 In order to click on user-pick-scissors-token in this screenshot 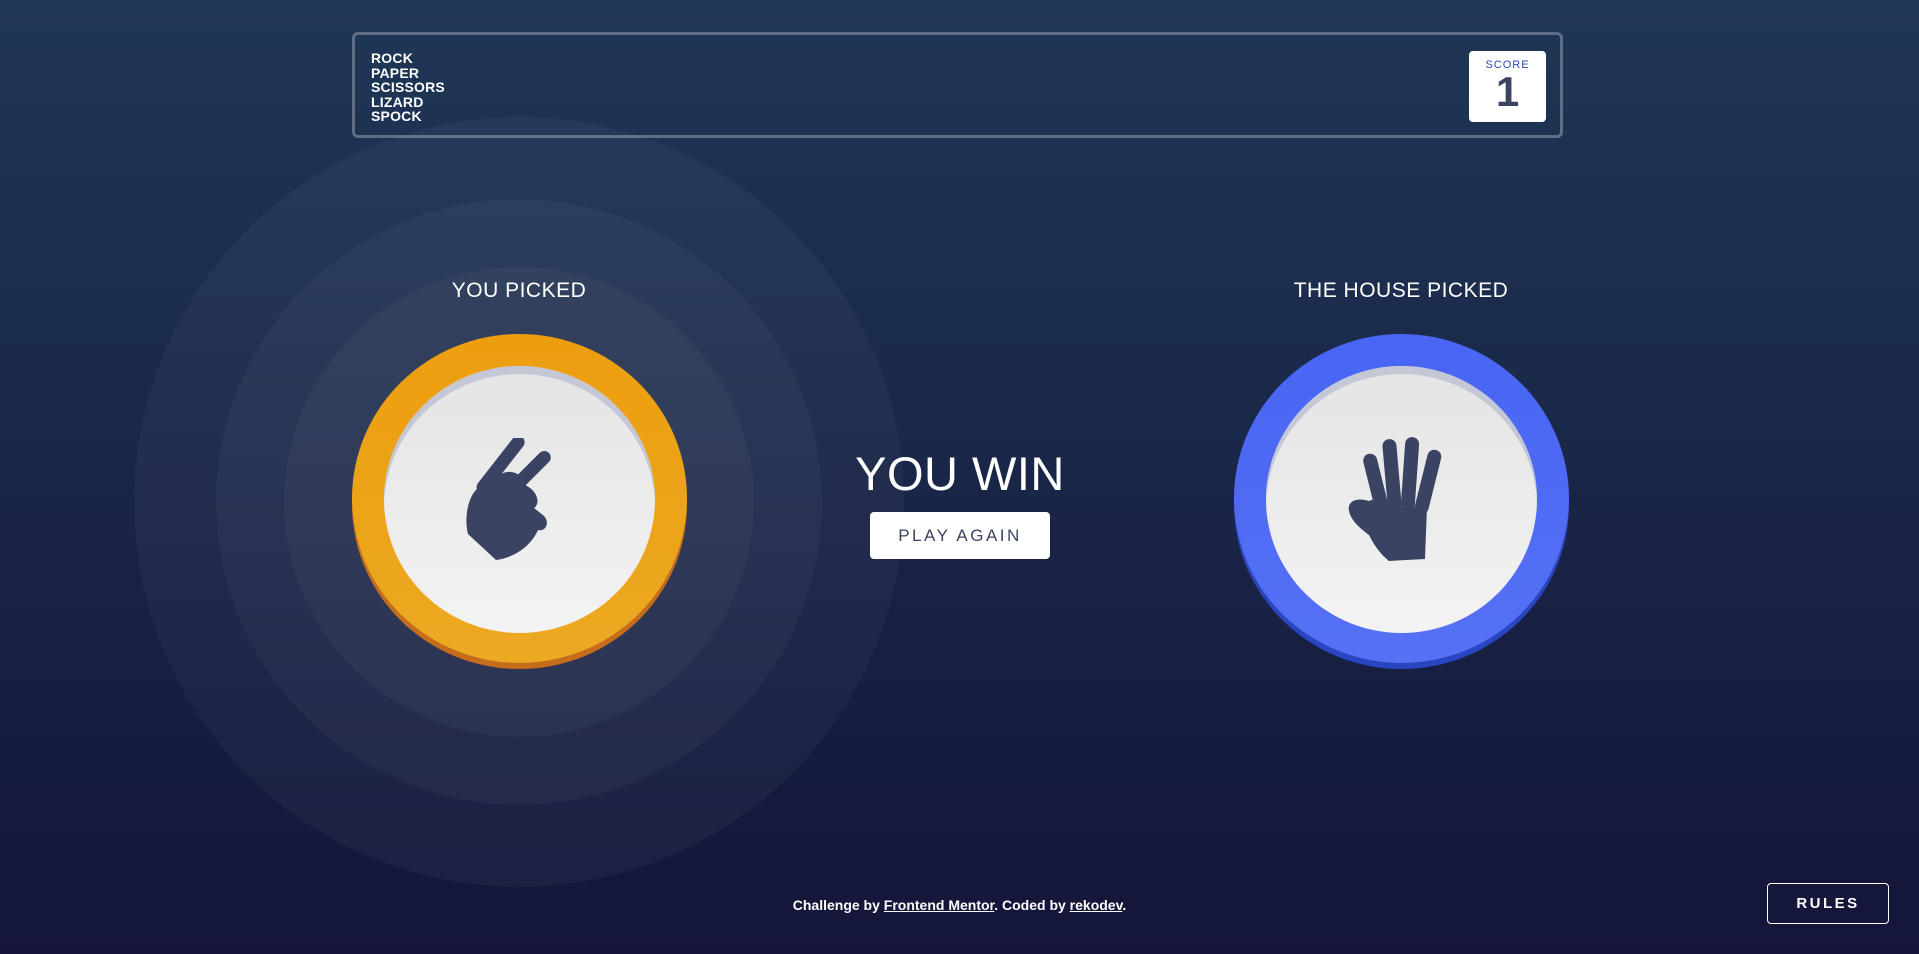, I will do `click(519, 498)`.